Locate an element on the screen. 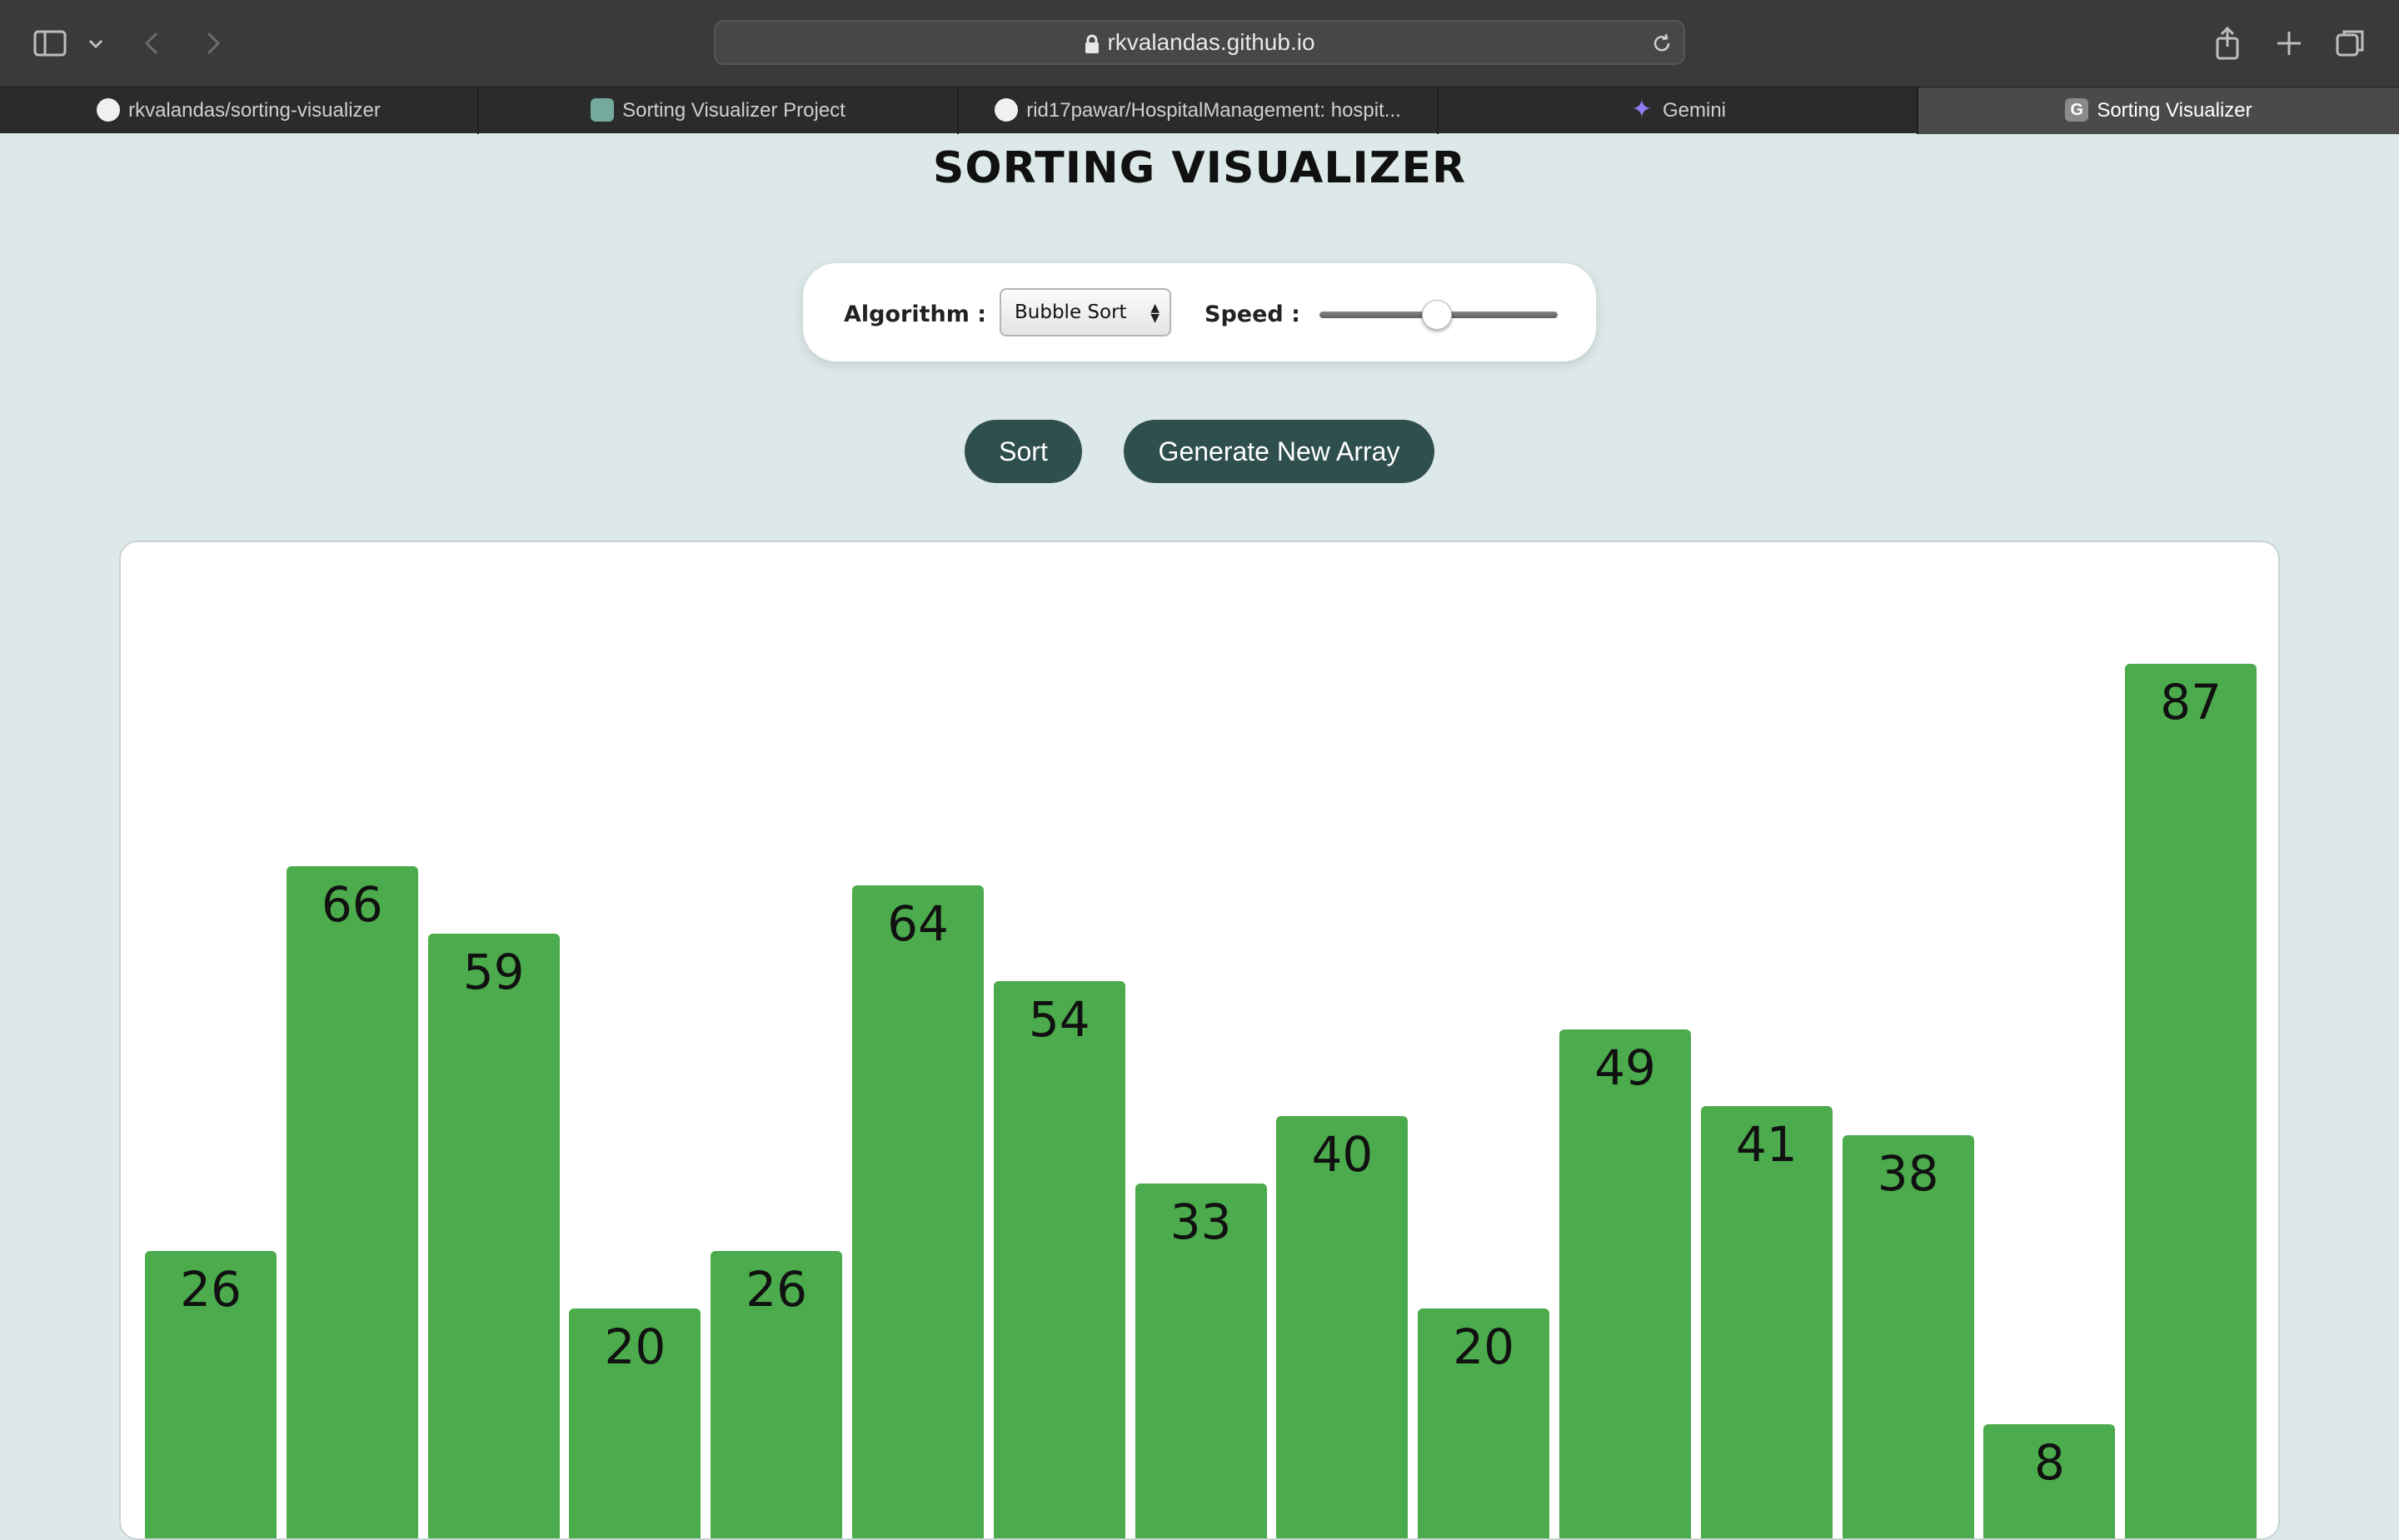  url-text: rkvalandas.github.io is located at coordinates (1211, 42).